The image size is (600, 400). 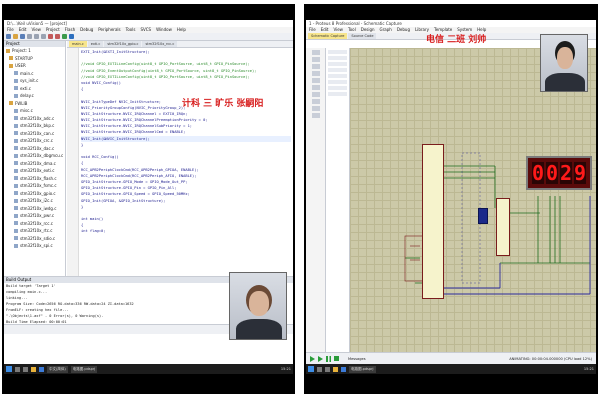 What do you see at coordinates (57, 369) in the screenshot?
I see `taskbar-task-1: 中文(简体)` at bounding box center [57, 369].